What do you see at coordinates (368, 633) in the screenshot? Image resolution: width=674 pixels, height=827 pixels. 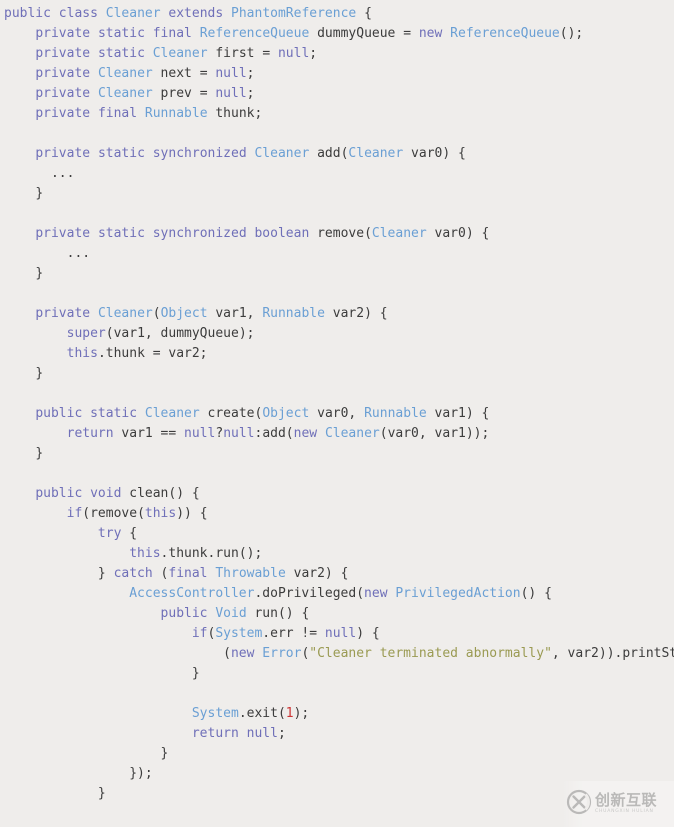 I see `code-token: ) {` at bounding box center [368, 633].